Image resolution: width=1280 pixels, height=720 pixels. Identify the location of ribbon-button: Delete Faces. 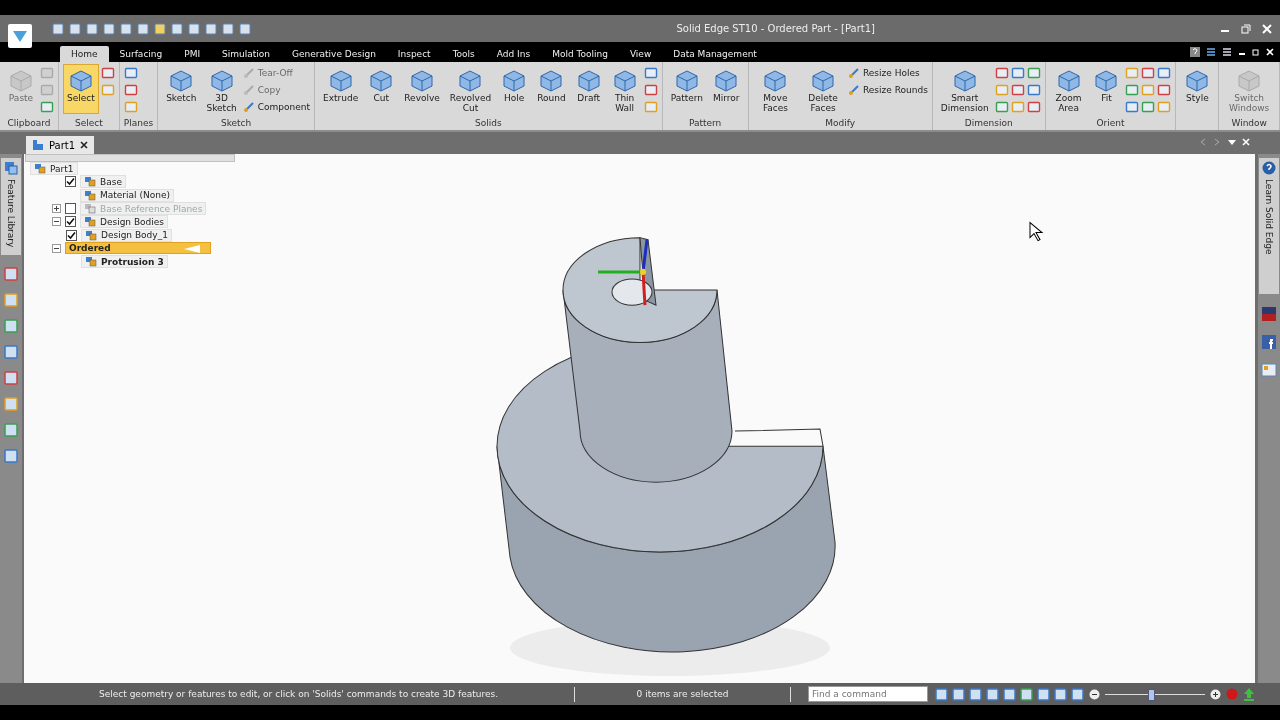
(823, 90).